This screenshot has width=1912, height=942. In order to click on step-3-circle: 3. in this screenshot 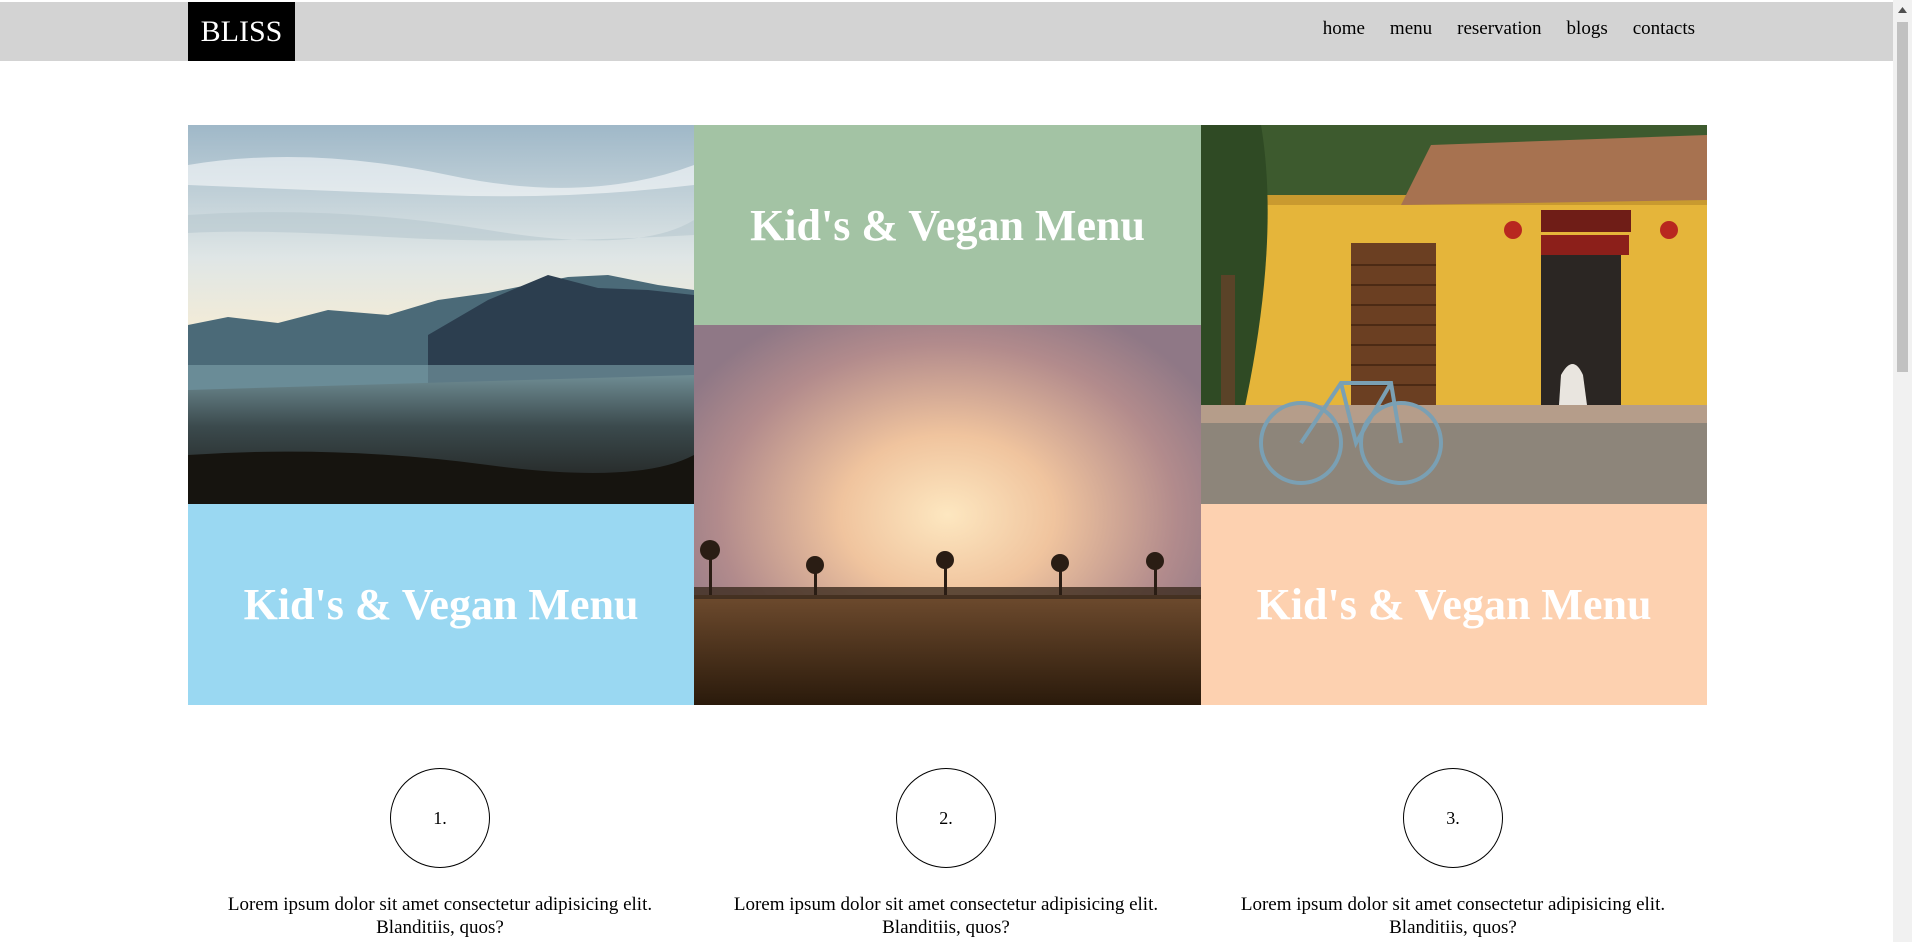, I will do `click(1453, 818)`.